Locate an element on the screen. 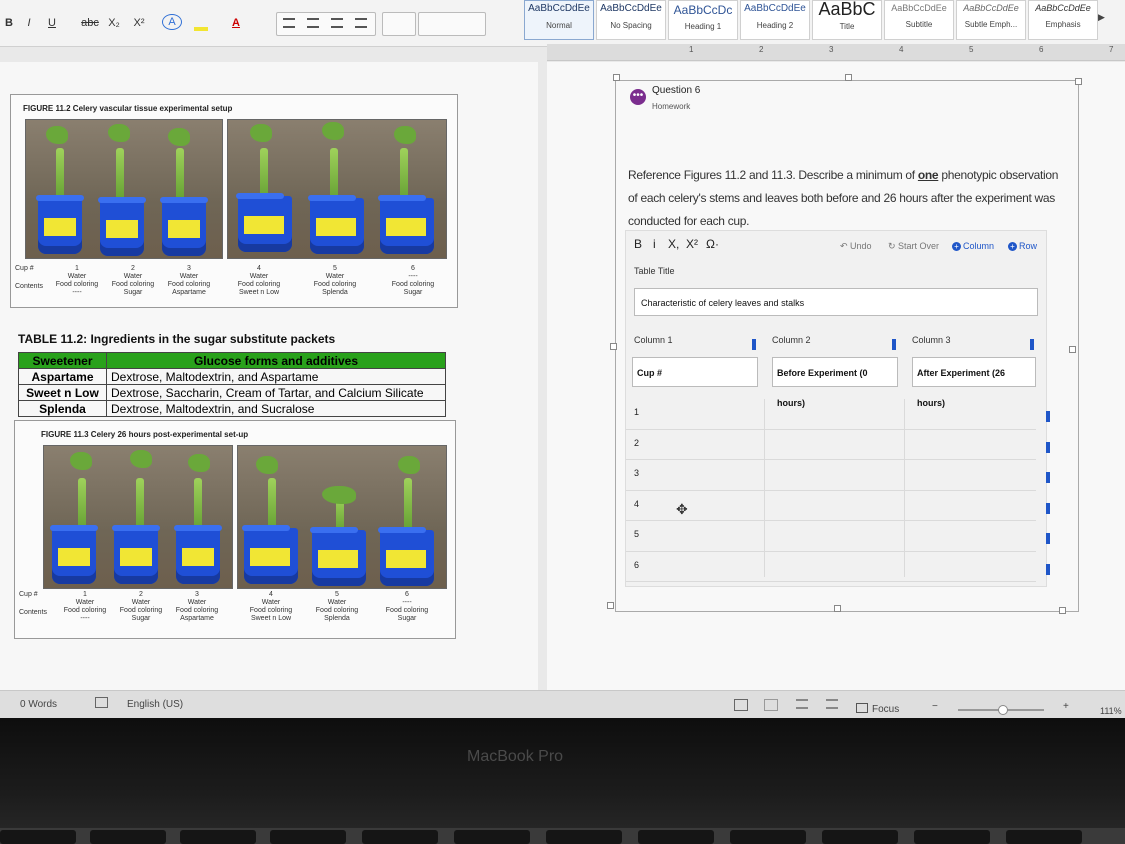  column-2-label: Column 2 is located at coordinates (791, 340).